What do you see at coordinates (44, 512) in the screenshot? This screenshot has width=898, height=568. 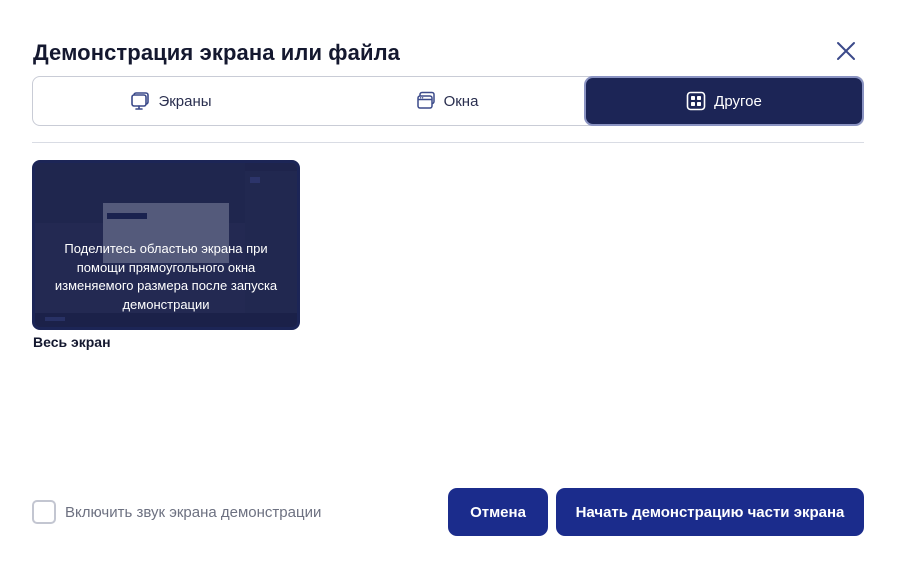 I see `audio-checkbox` at bounding box center [44, 512].